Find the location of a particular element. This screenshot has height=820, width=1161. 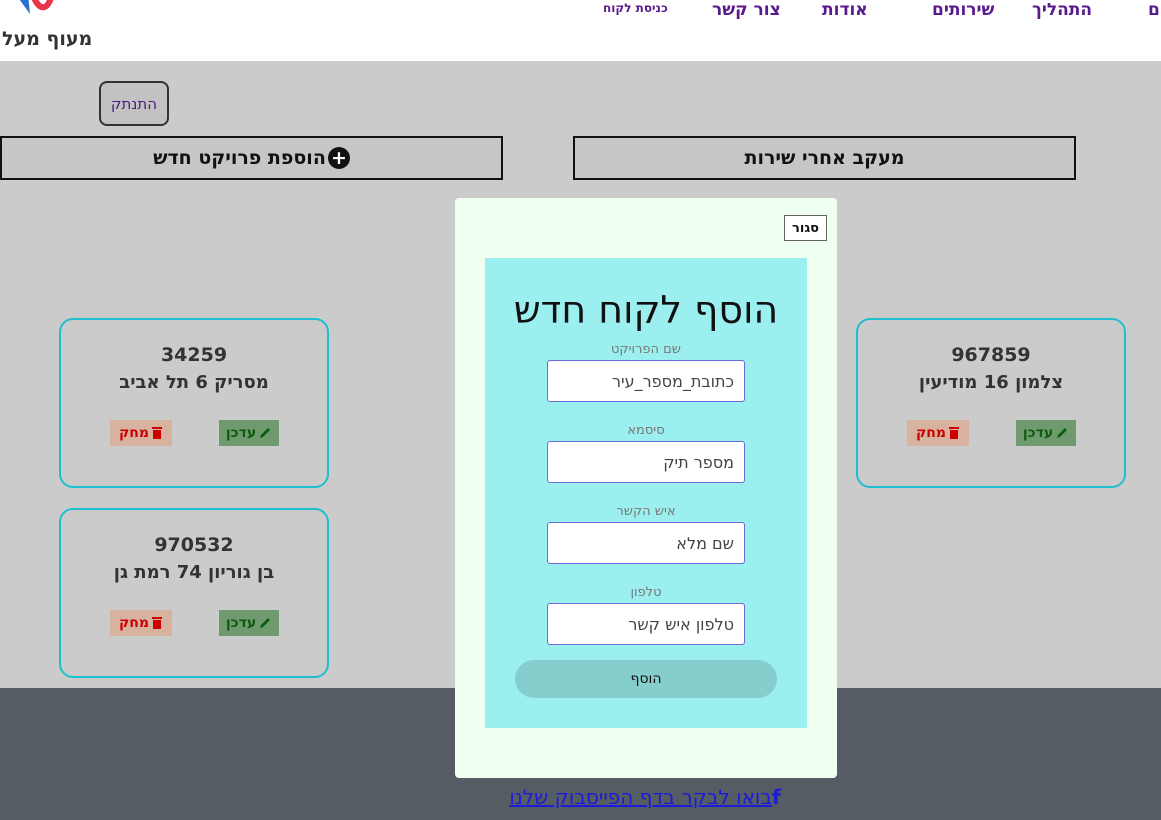

phone-input is located at coordinates (646, 624).